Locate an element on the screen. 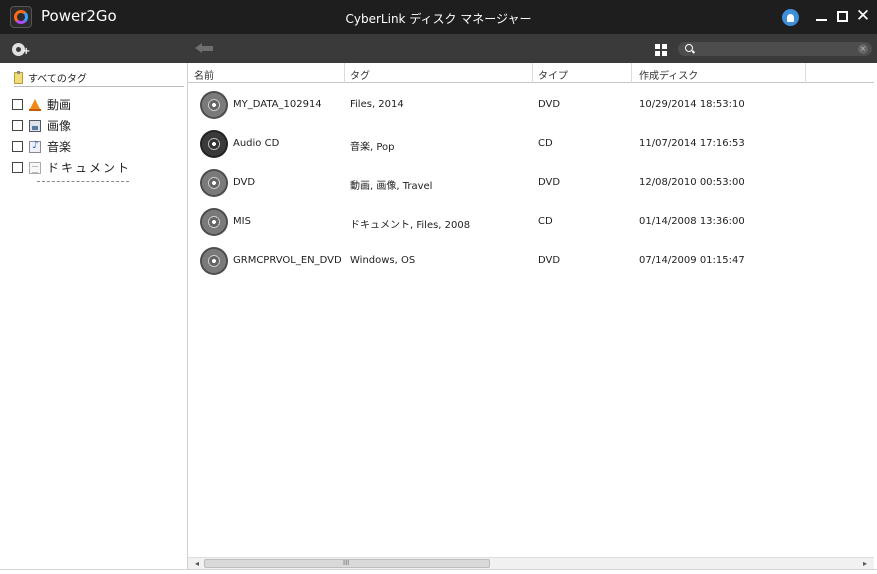 This screenshot has width=877, height=574. grid-view-button is located at coordinates (661, 50).